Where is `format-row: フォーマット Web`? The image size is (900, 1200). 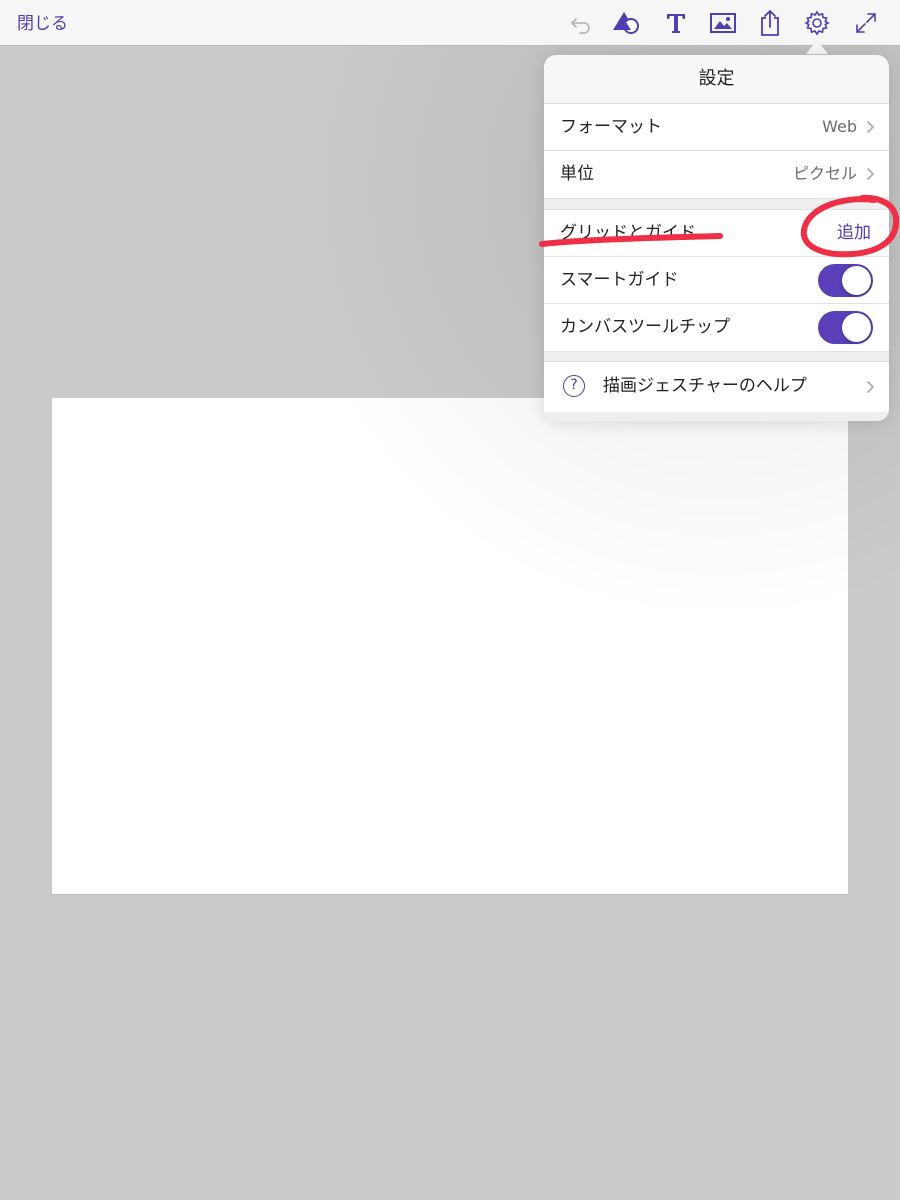 format-row: フォーマット Web is located at coordinates (716, 127).